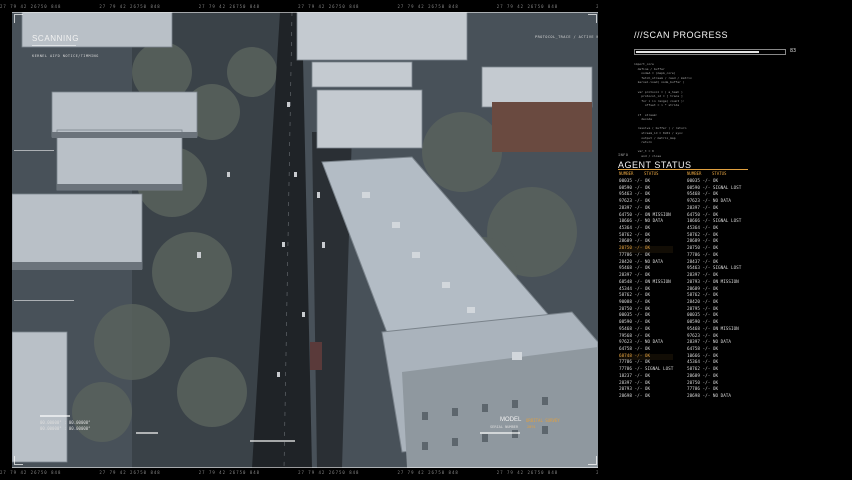 This screenshot has width=852, height=480. I want to click on corner-bracket-br, so click(592, 460).